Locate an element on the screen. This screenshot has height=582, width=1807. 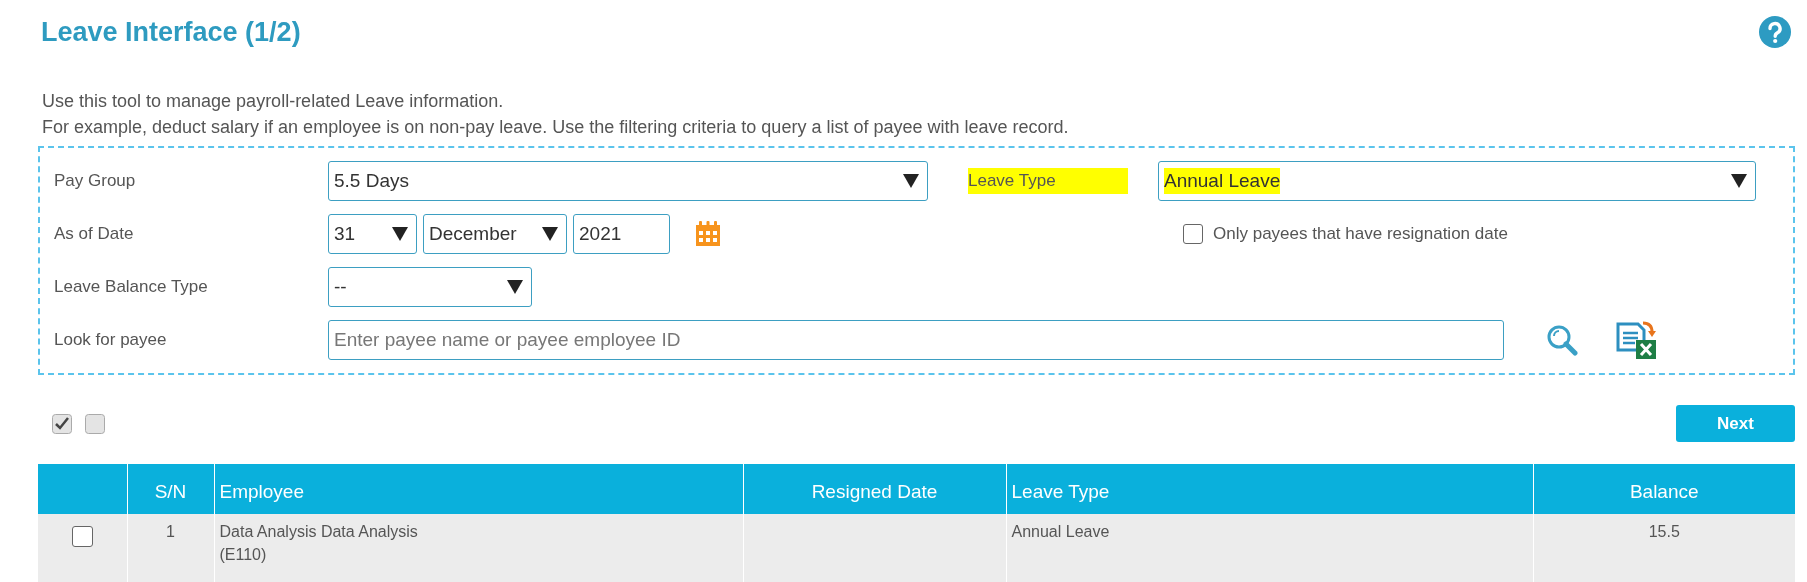
column-header: S/N is located at coordinates (170, 489).